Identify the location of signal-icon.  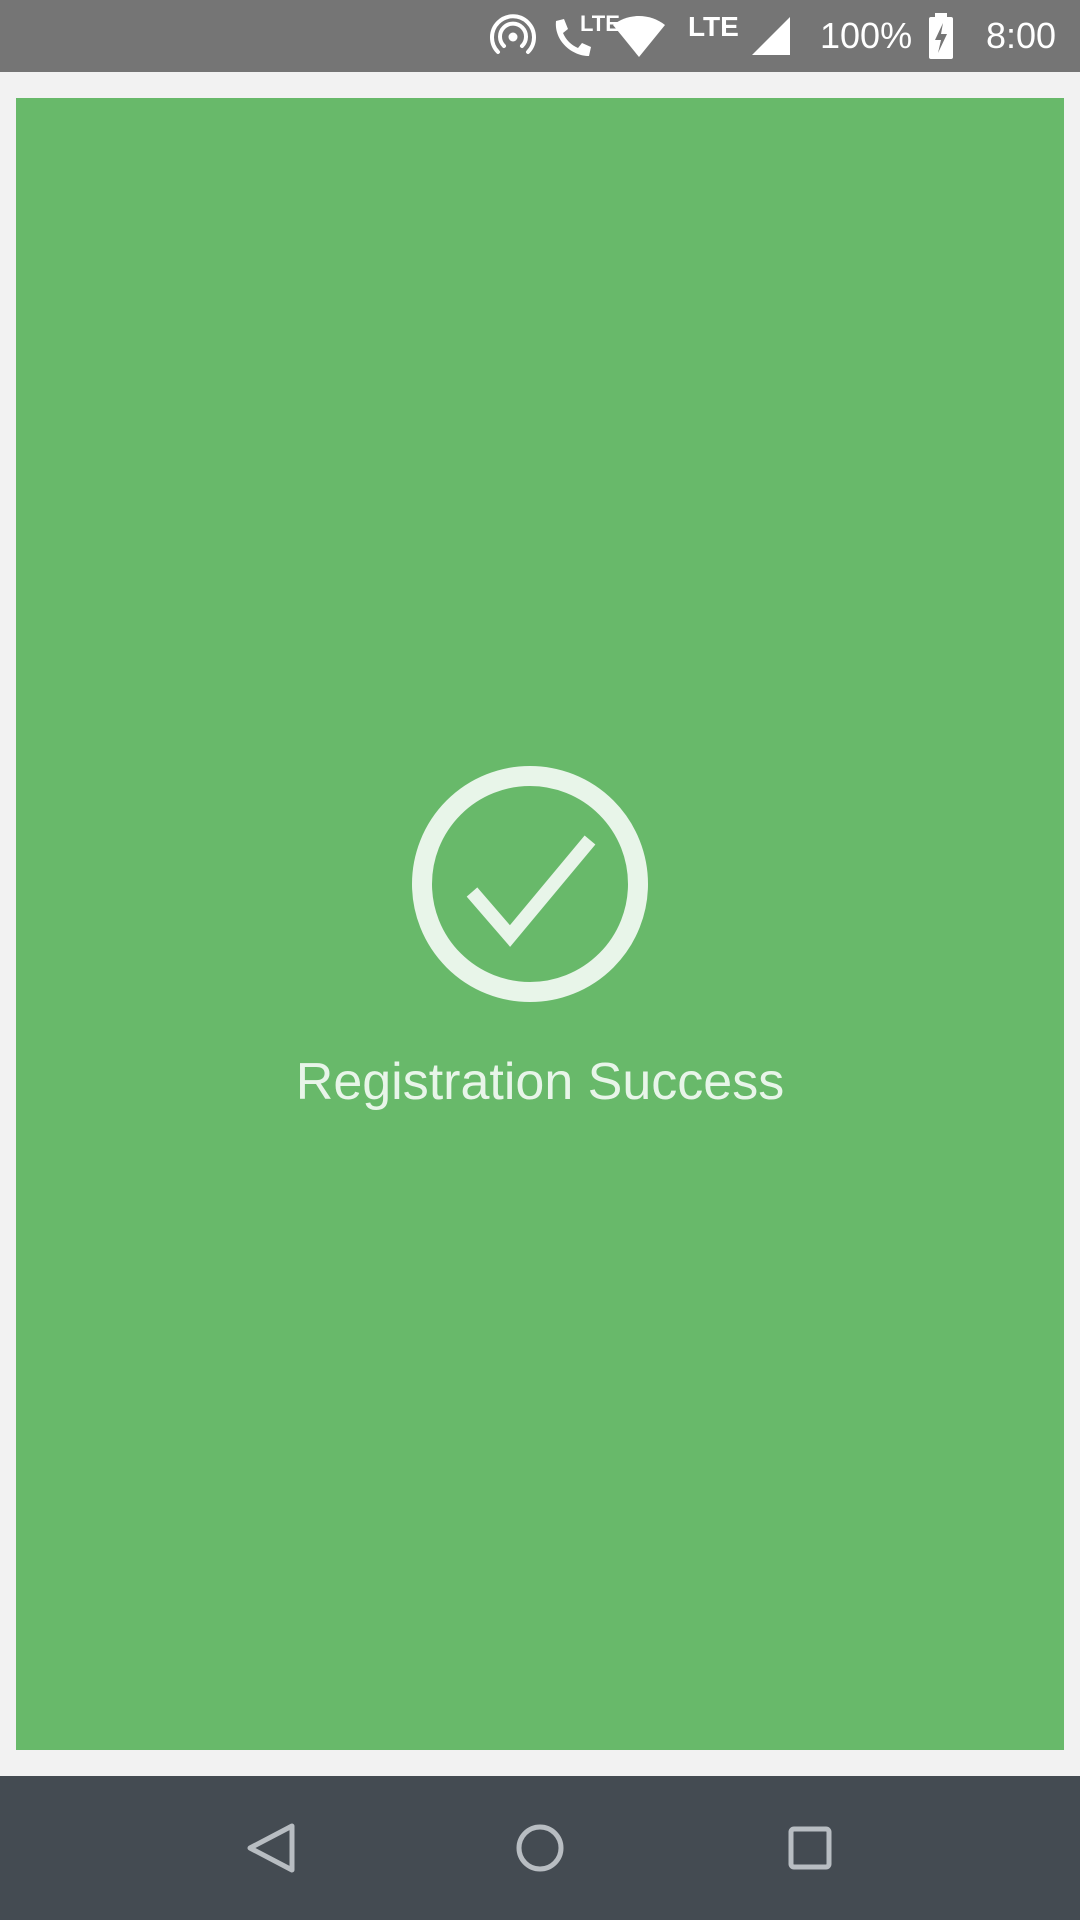
(771, 36).